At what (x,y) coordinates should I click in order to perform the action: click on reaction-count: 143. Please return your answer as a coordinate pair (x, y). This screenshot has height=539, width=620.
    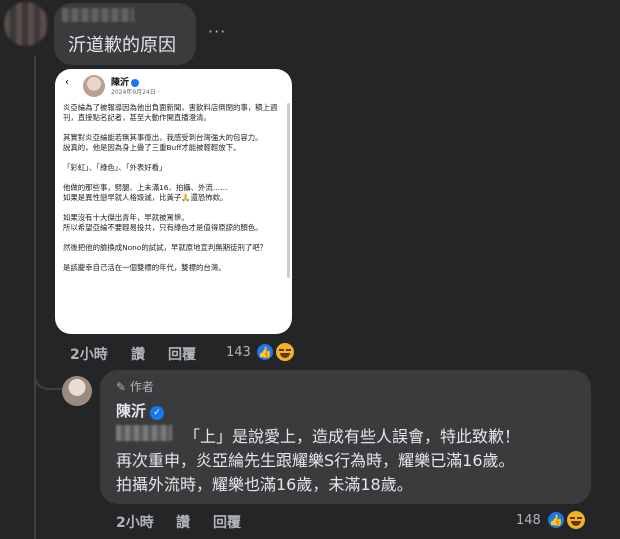
    Looking at the image, I should click on (238, 352).